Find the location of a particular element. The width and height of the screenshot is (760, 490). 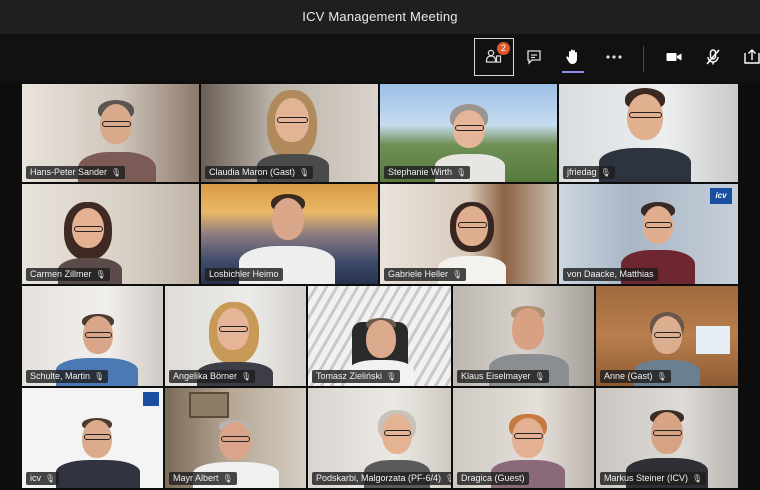

participant-name-label: Anne (Gast) 🎙 is located at coordinates (635, 376).